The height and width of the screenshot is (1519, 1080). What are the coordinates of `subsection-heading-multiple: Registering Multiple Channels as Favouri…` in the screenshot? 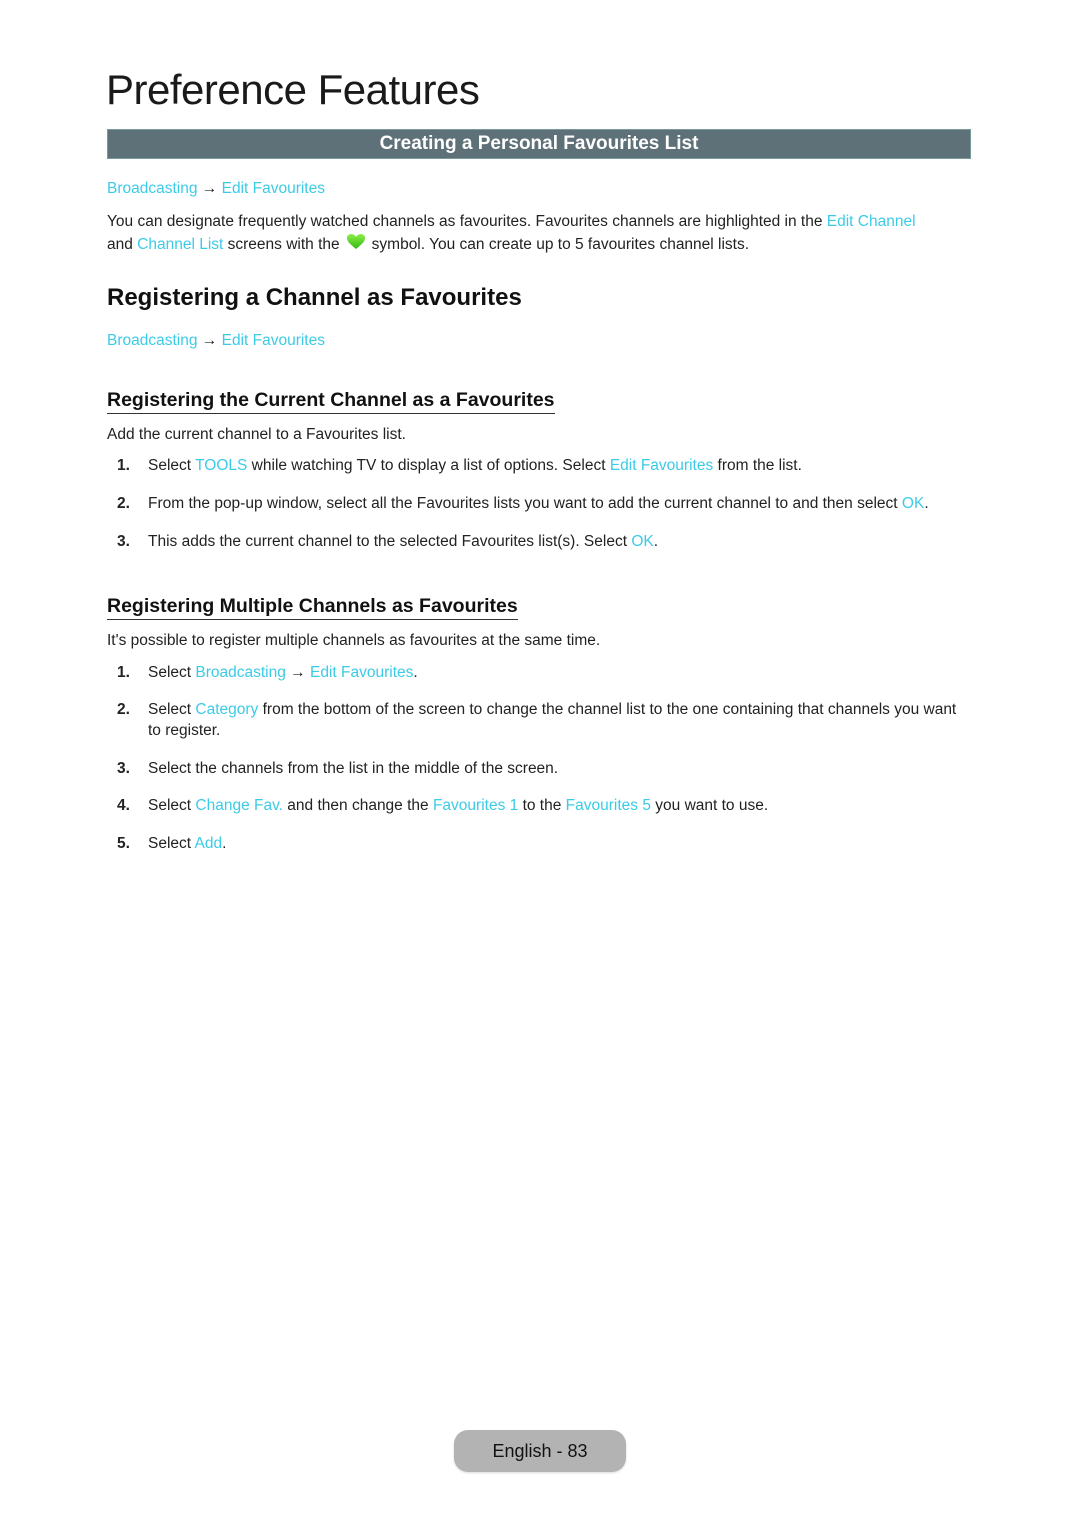 It's located at (312, 607).